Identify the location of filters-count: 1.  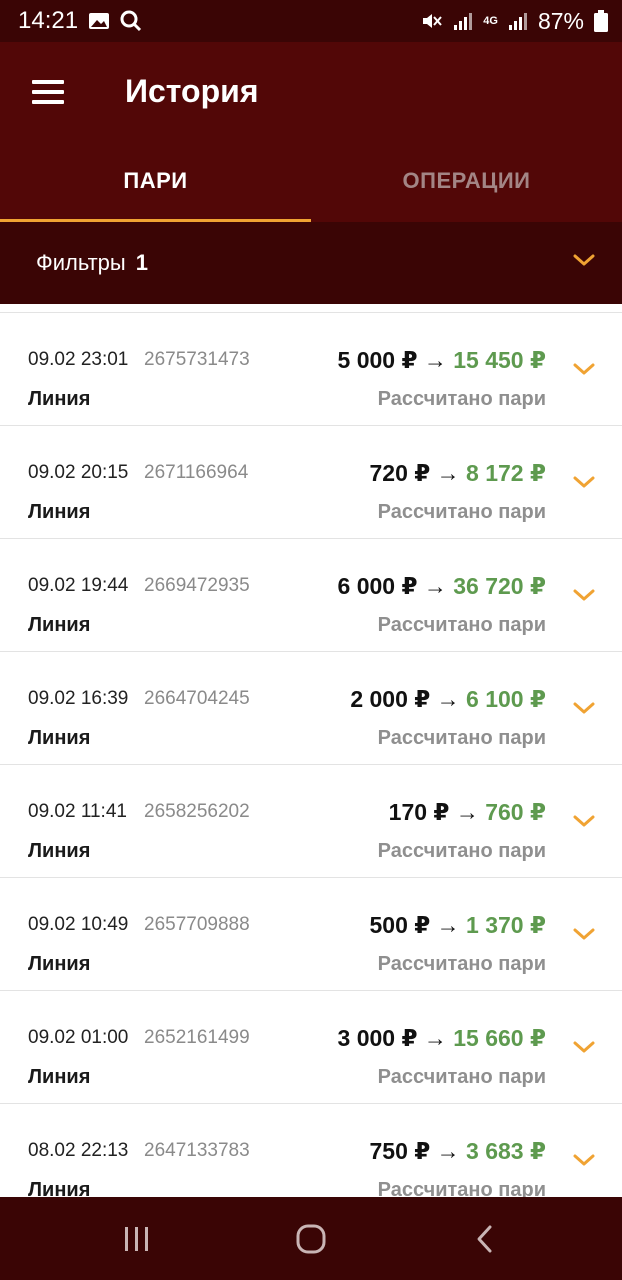
(141, 262).